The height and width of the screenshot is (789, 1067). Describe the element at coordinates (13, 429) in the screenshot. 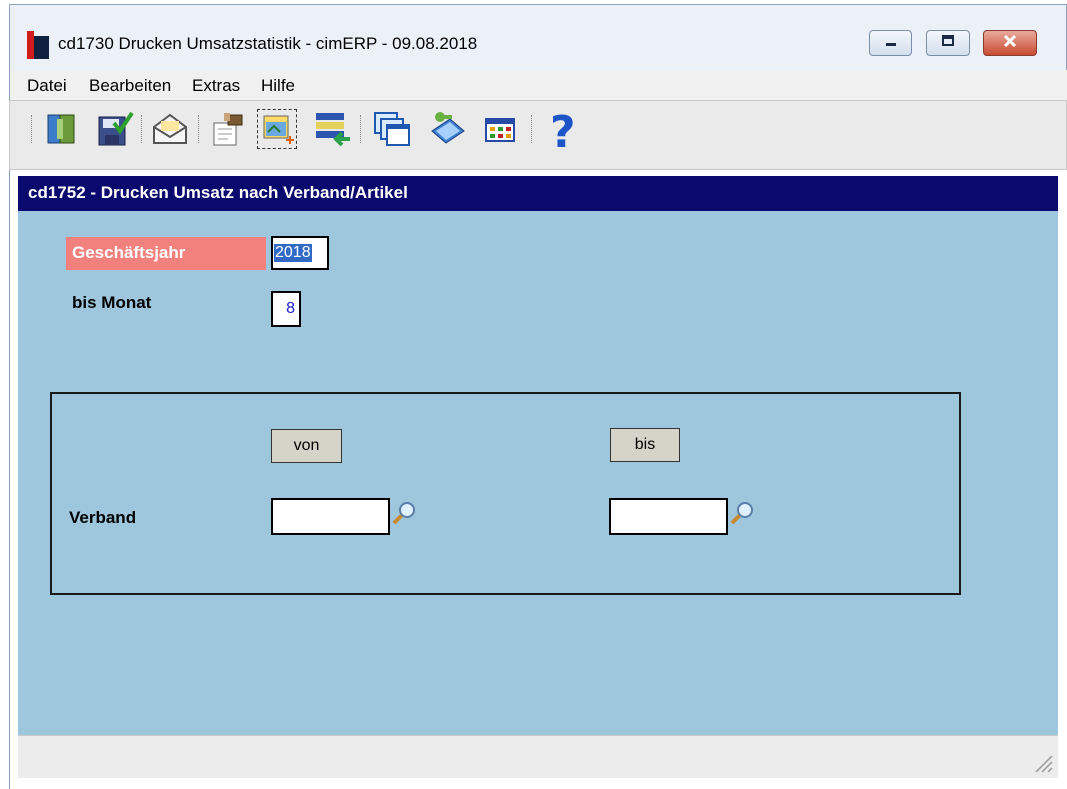

I see `window-frame` at that location.